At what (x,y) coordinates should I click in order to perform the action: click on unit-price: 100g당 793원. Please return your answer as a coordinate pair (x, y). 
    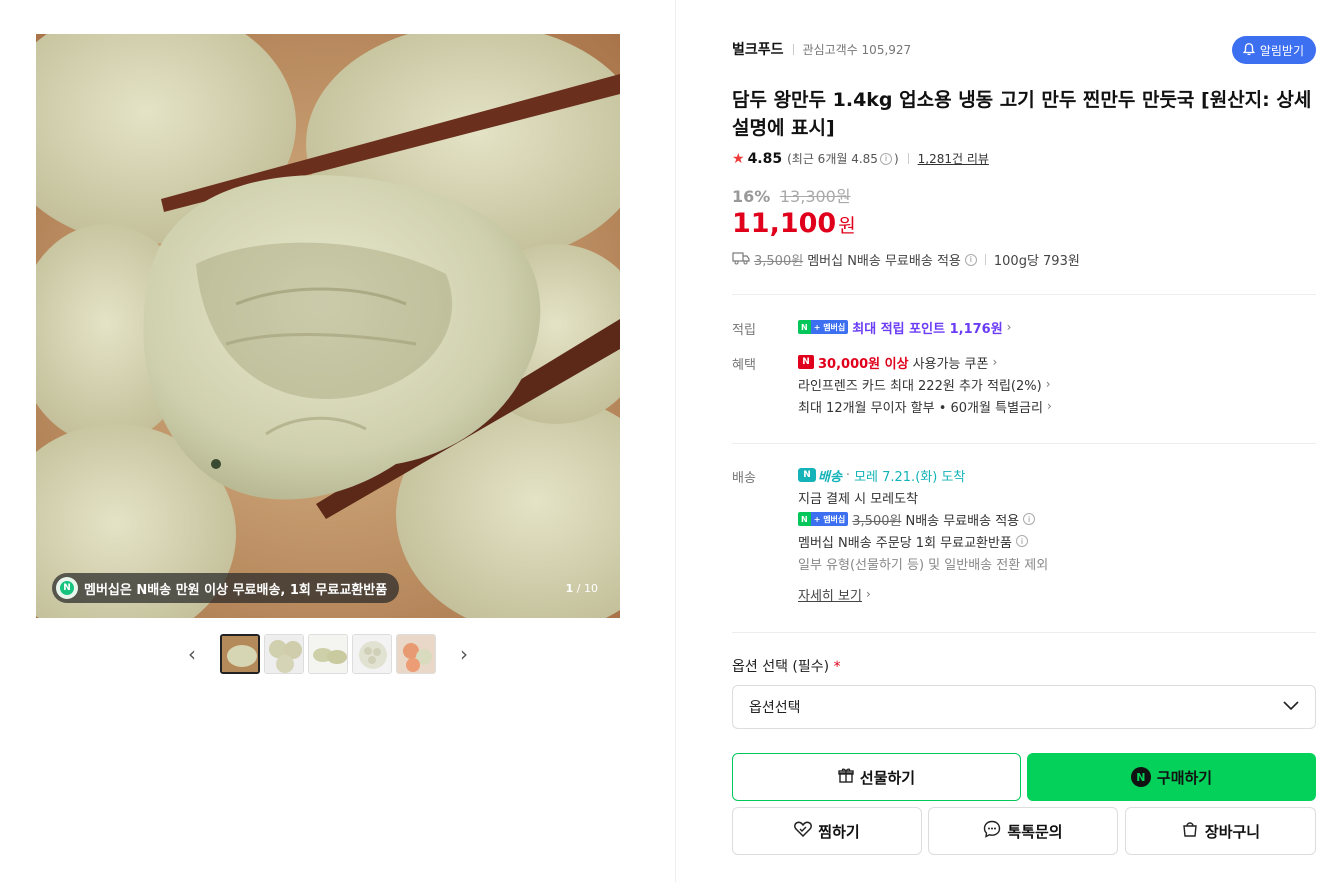
    Looking at the image, I should click on (1036, 261).